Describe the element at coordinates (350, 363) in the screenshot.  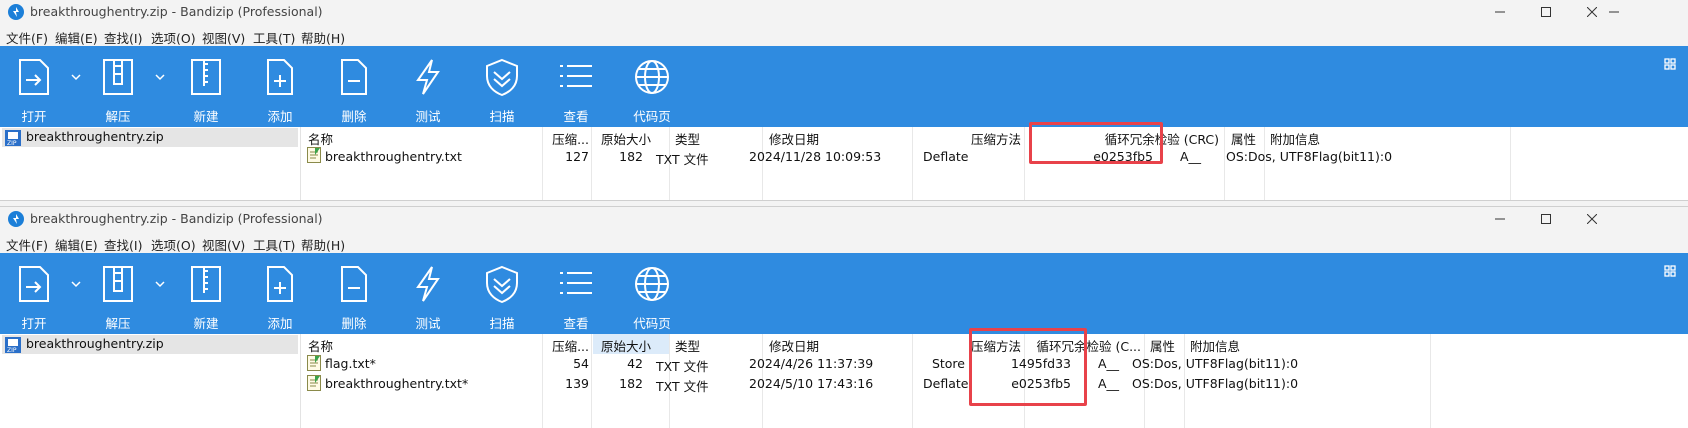
I see `cell-name: flag.txt*` at that location.